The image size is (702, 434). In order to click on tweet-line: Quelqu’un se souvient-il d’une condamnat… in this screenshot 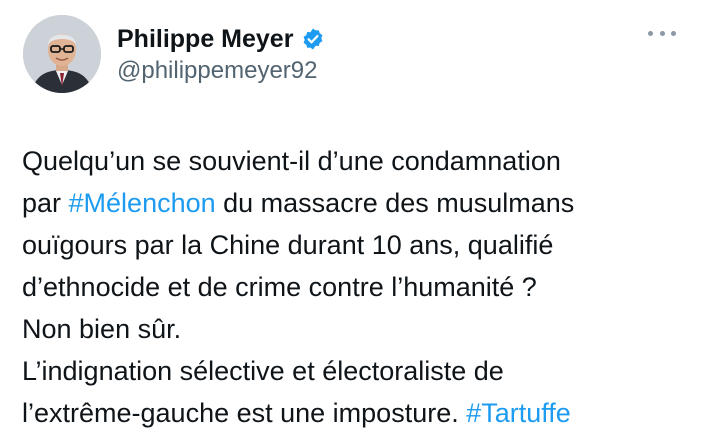, I will do `click(291, 161)`.